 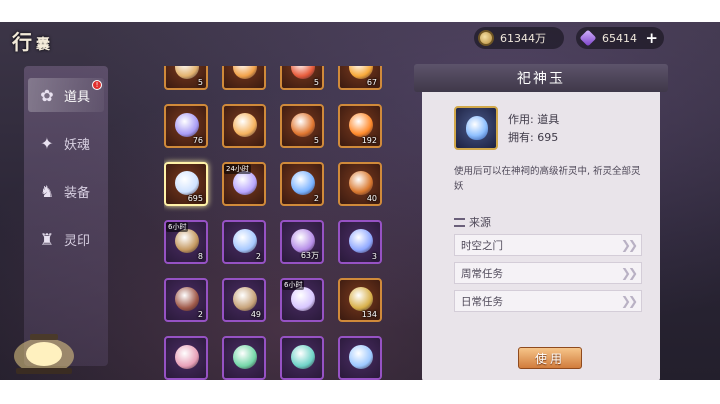 I want to click on inventory-slot: 49, so click(x=244, y=300).